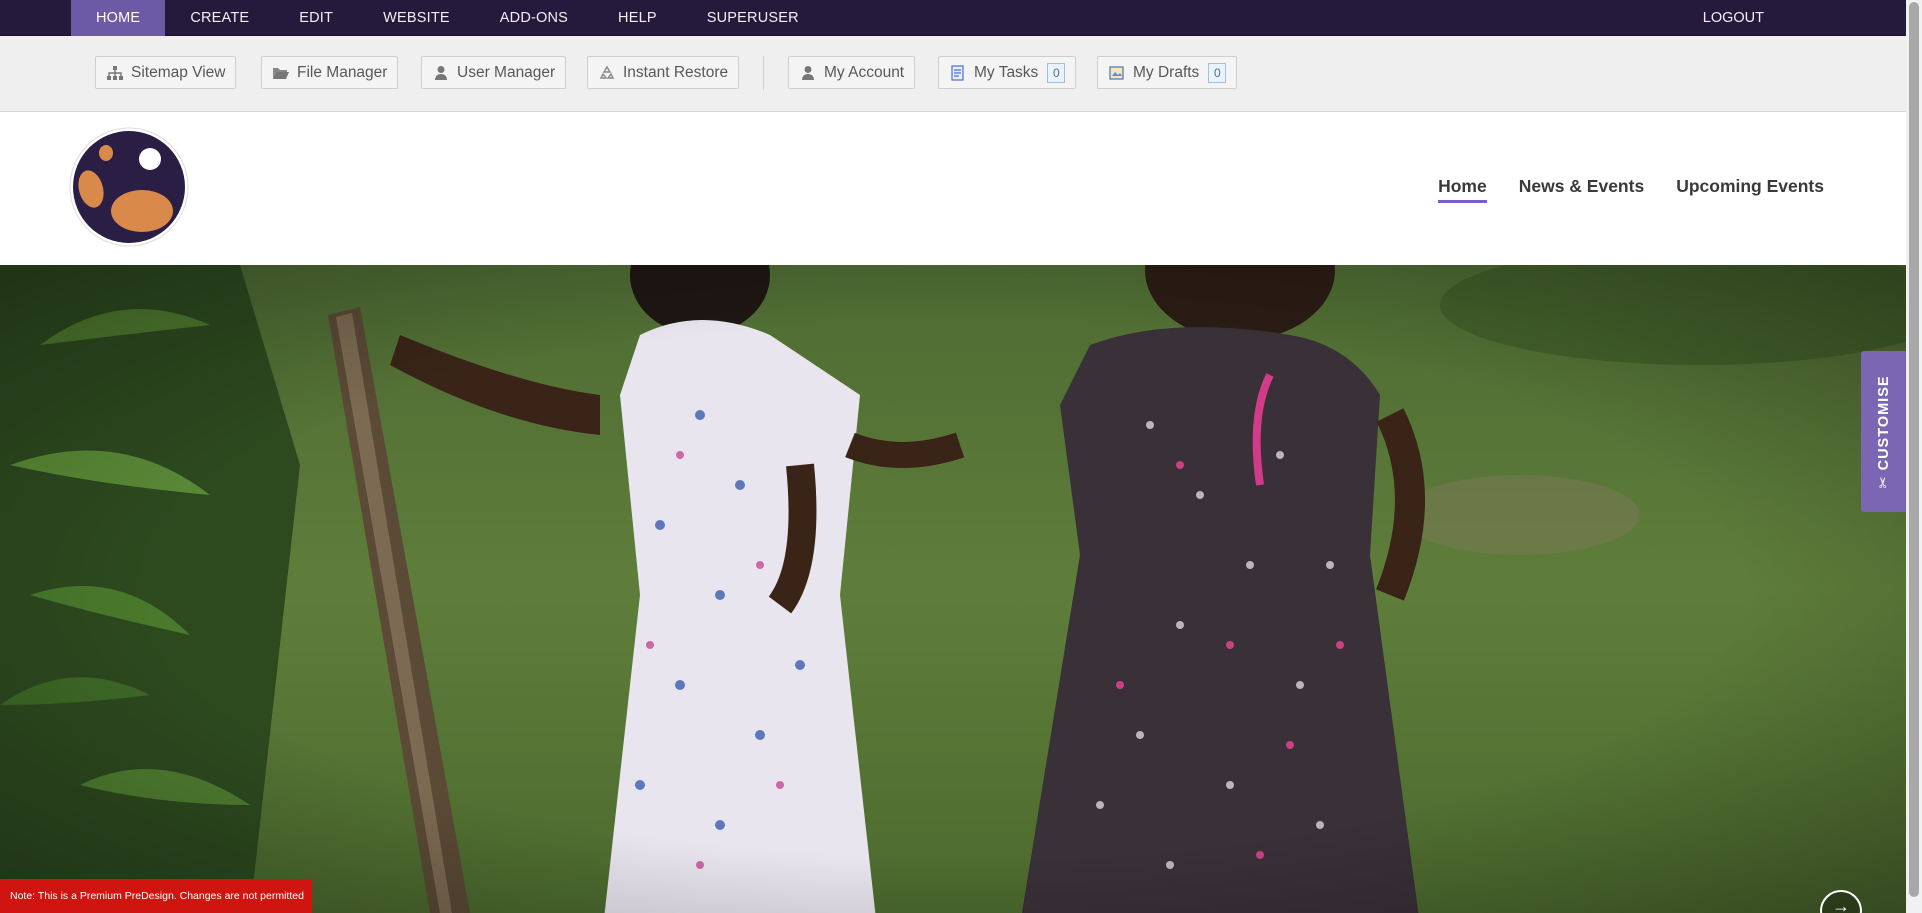  What do you see at coordinates (676, 72) in the screenshot?
I see `instant-restore-label: Instant Restore` at bounding box center [676, 72].